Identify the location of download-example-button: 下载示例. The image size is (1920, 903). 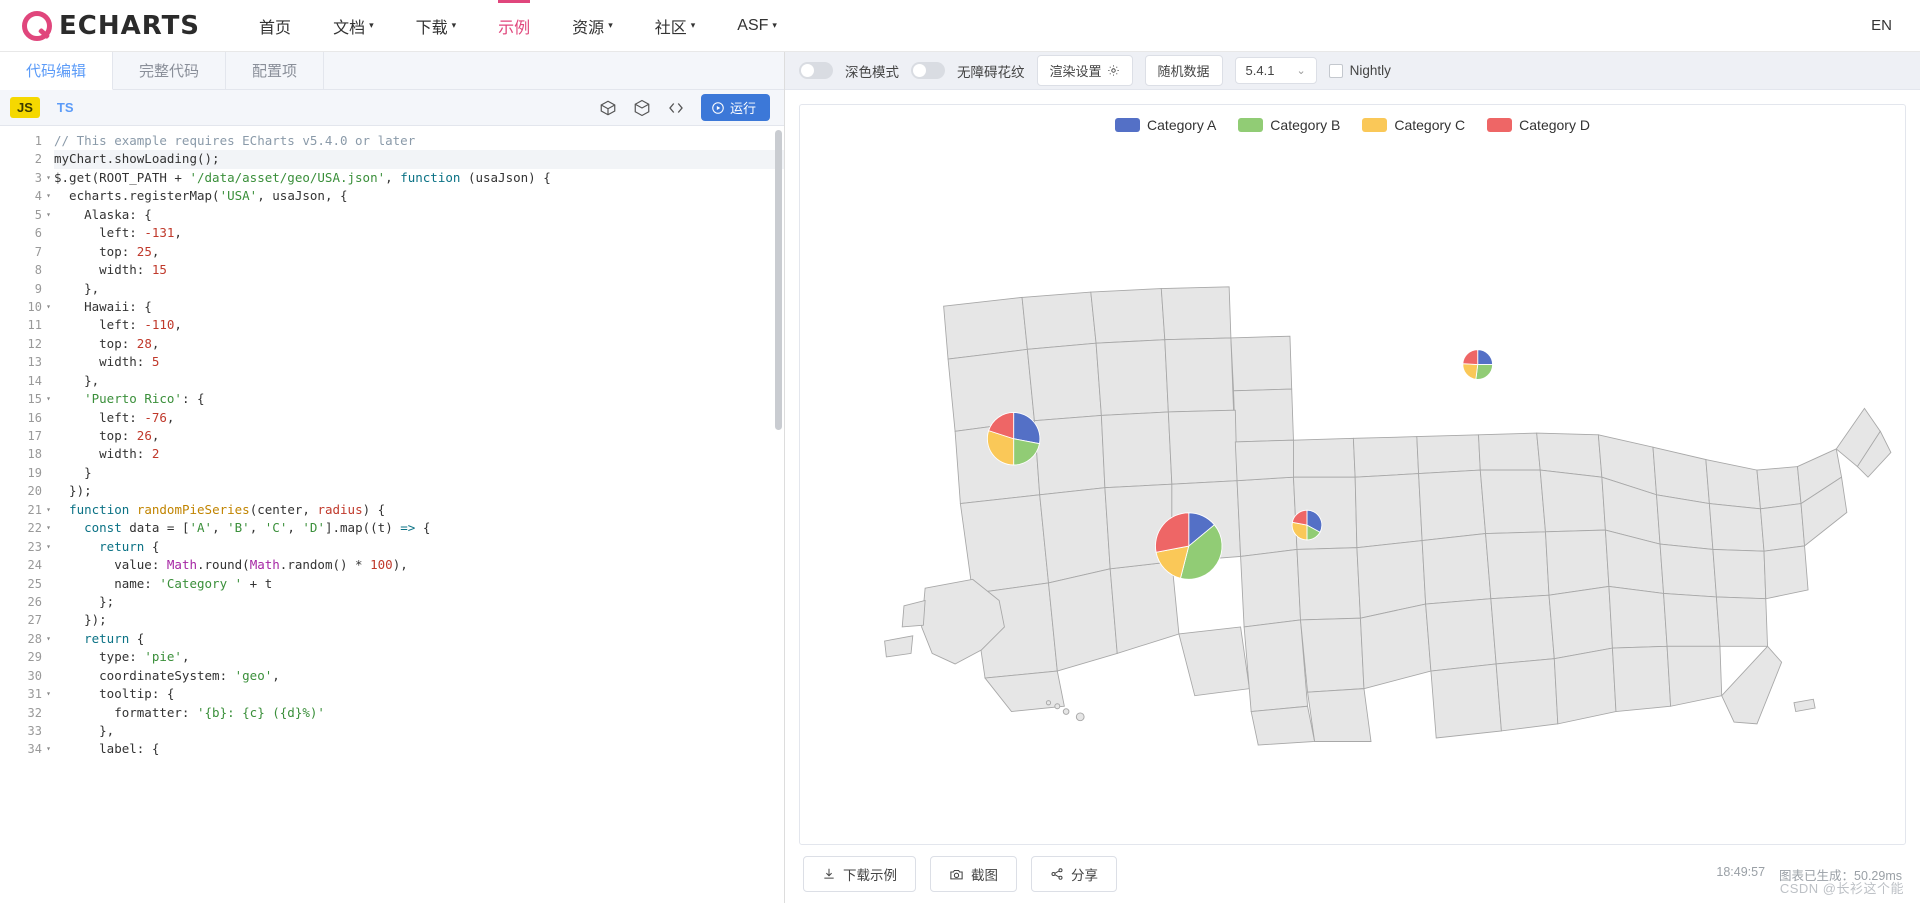
(859, 874).